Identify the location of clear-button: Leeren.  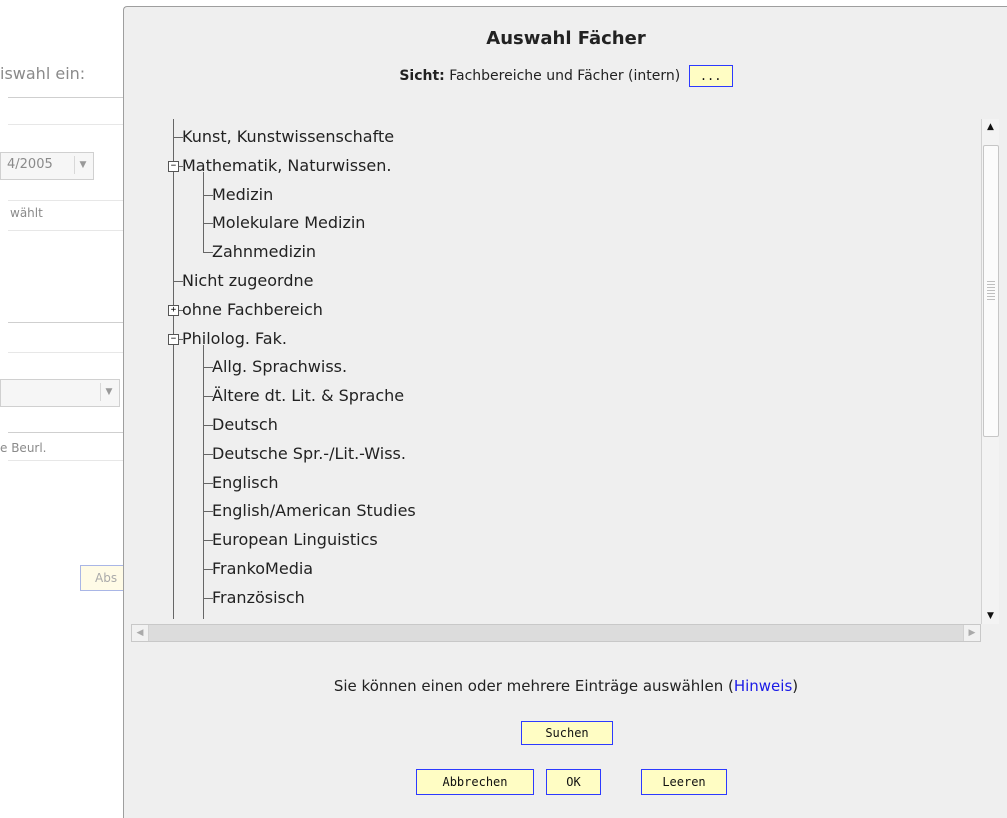
(684, 782).